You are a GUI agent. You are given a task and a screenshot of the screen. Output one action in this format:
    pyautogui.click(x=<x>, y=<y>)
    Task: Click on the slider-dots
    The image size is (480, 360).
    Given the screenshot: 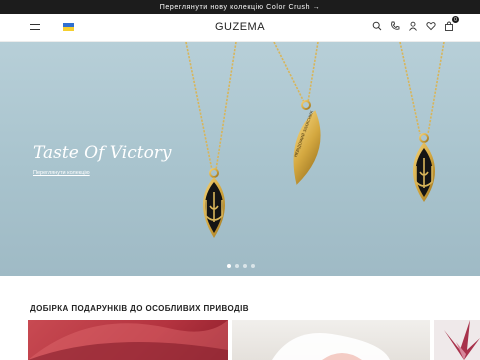 What is the action you would take?
    pyautogui.click(x=241, y=266)
    